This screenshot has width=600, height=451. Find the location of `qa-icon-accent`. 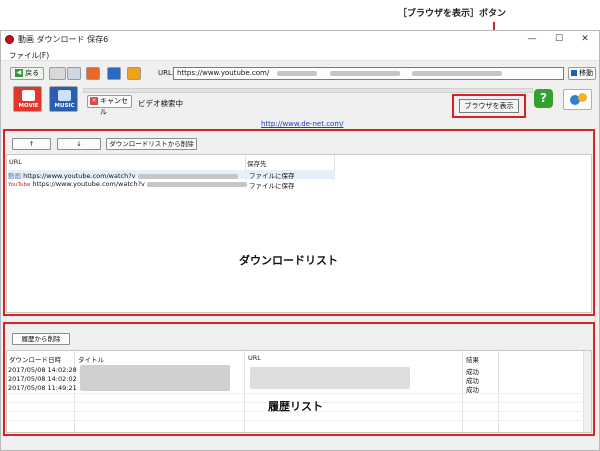

qa-icon-accent is located at coordinates (582, 97).